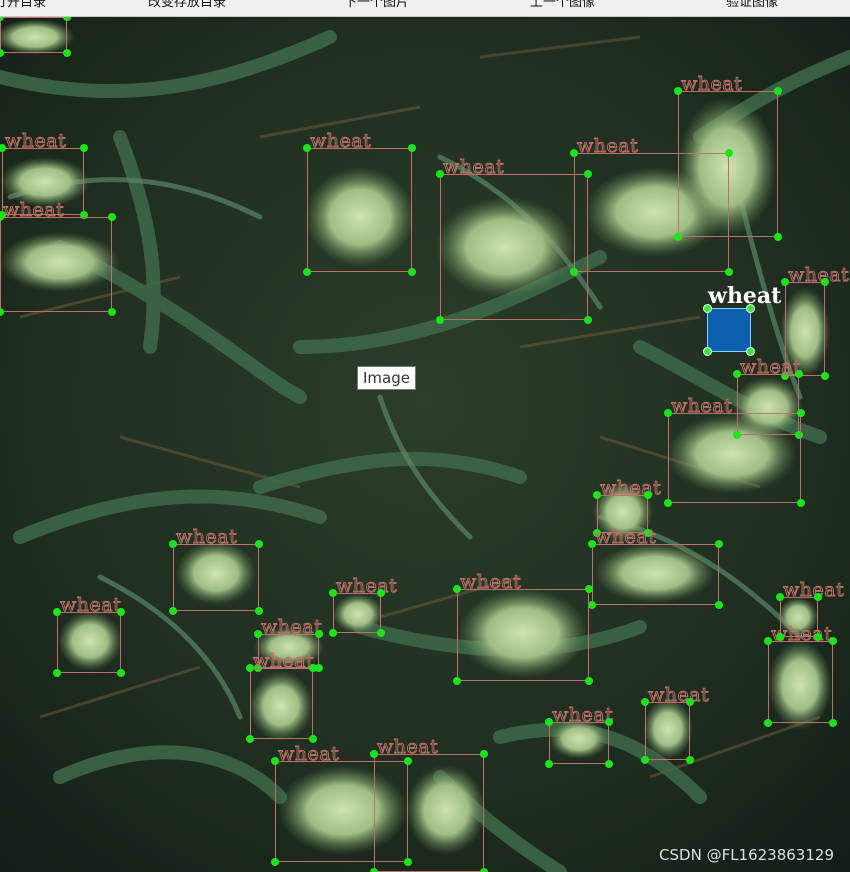 The height and width of the screenshot is (872, 850). I want to click on change-save-directory-button: 改变存放目录, so click(187, 7).